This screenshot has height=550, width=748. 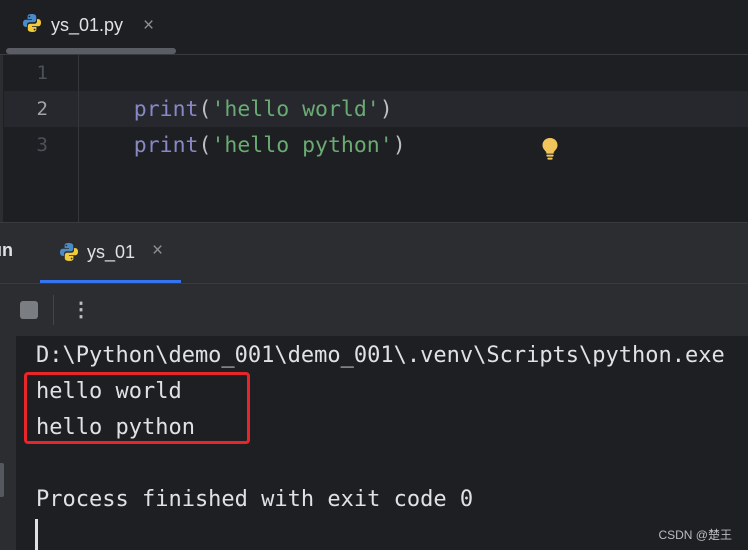 I want to click on python-run-icon, so click(x=69, y=254).